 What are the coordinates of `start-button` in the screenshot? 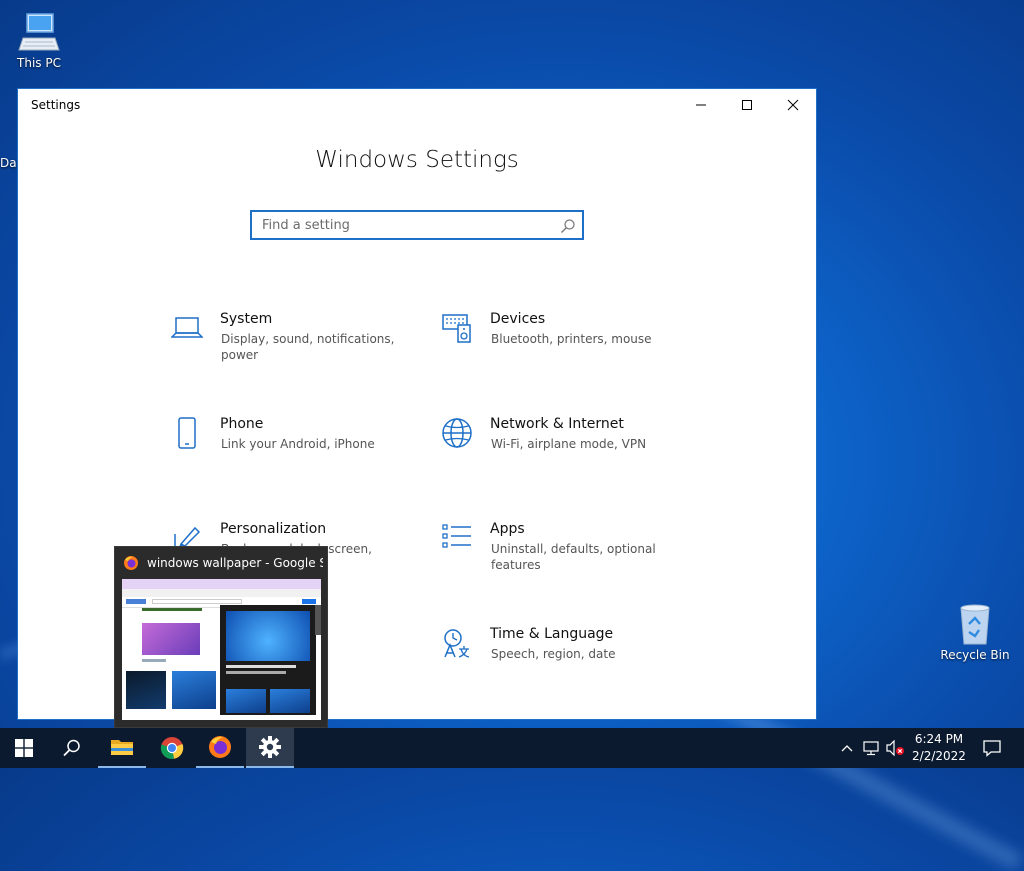 It's located at (24, 748).